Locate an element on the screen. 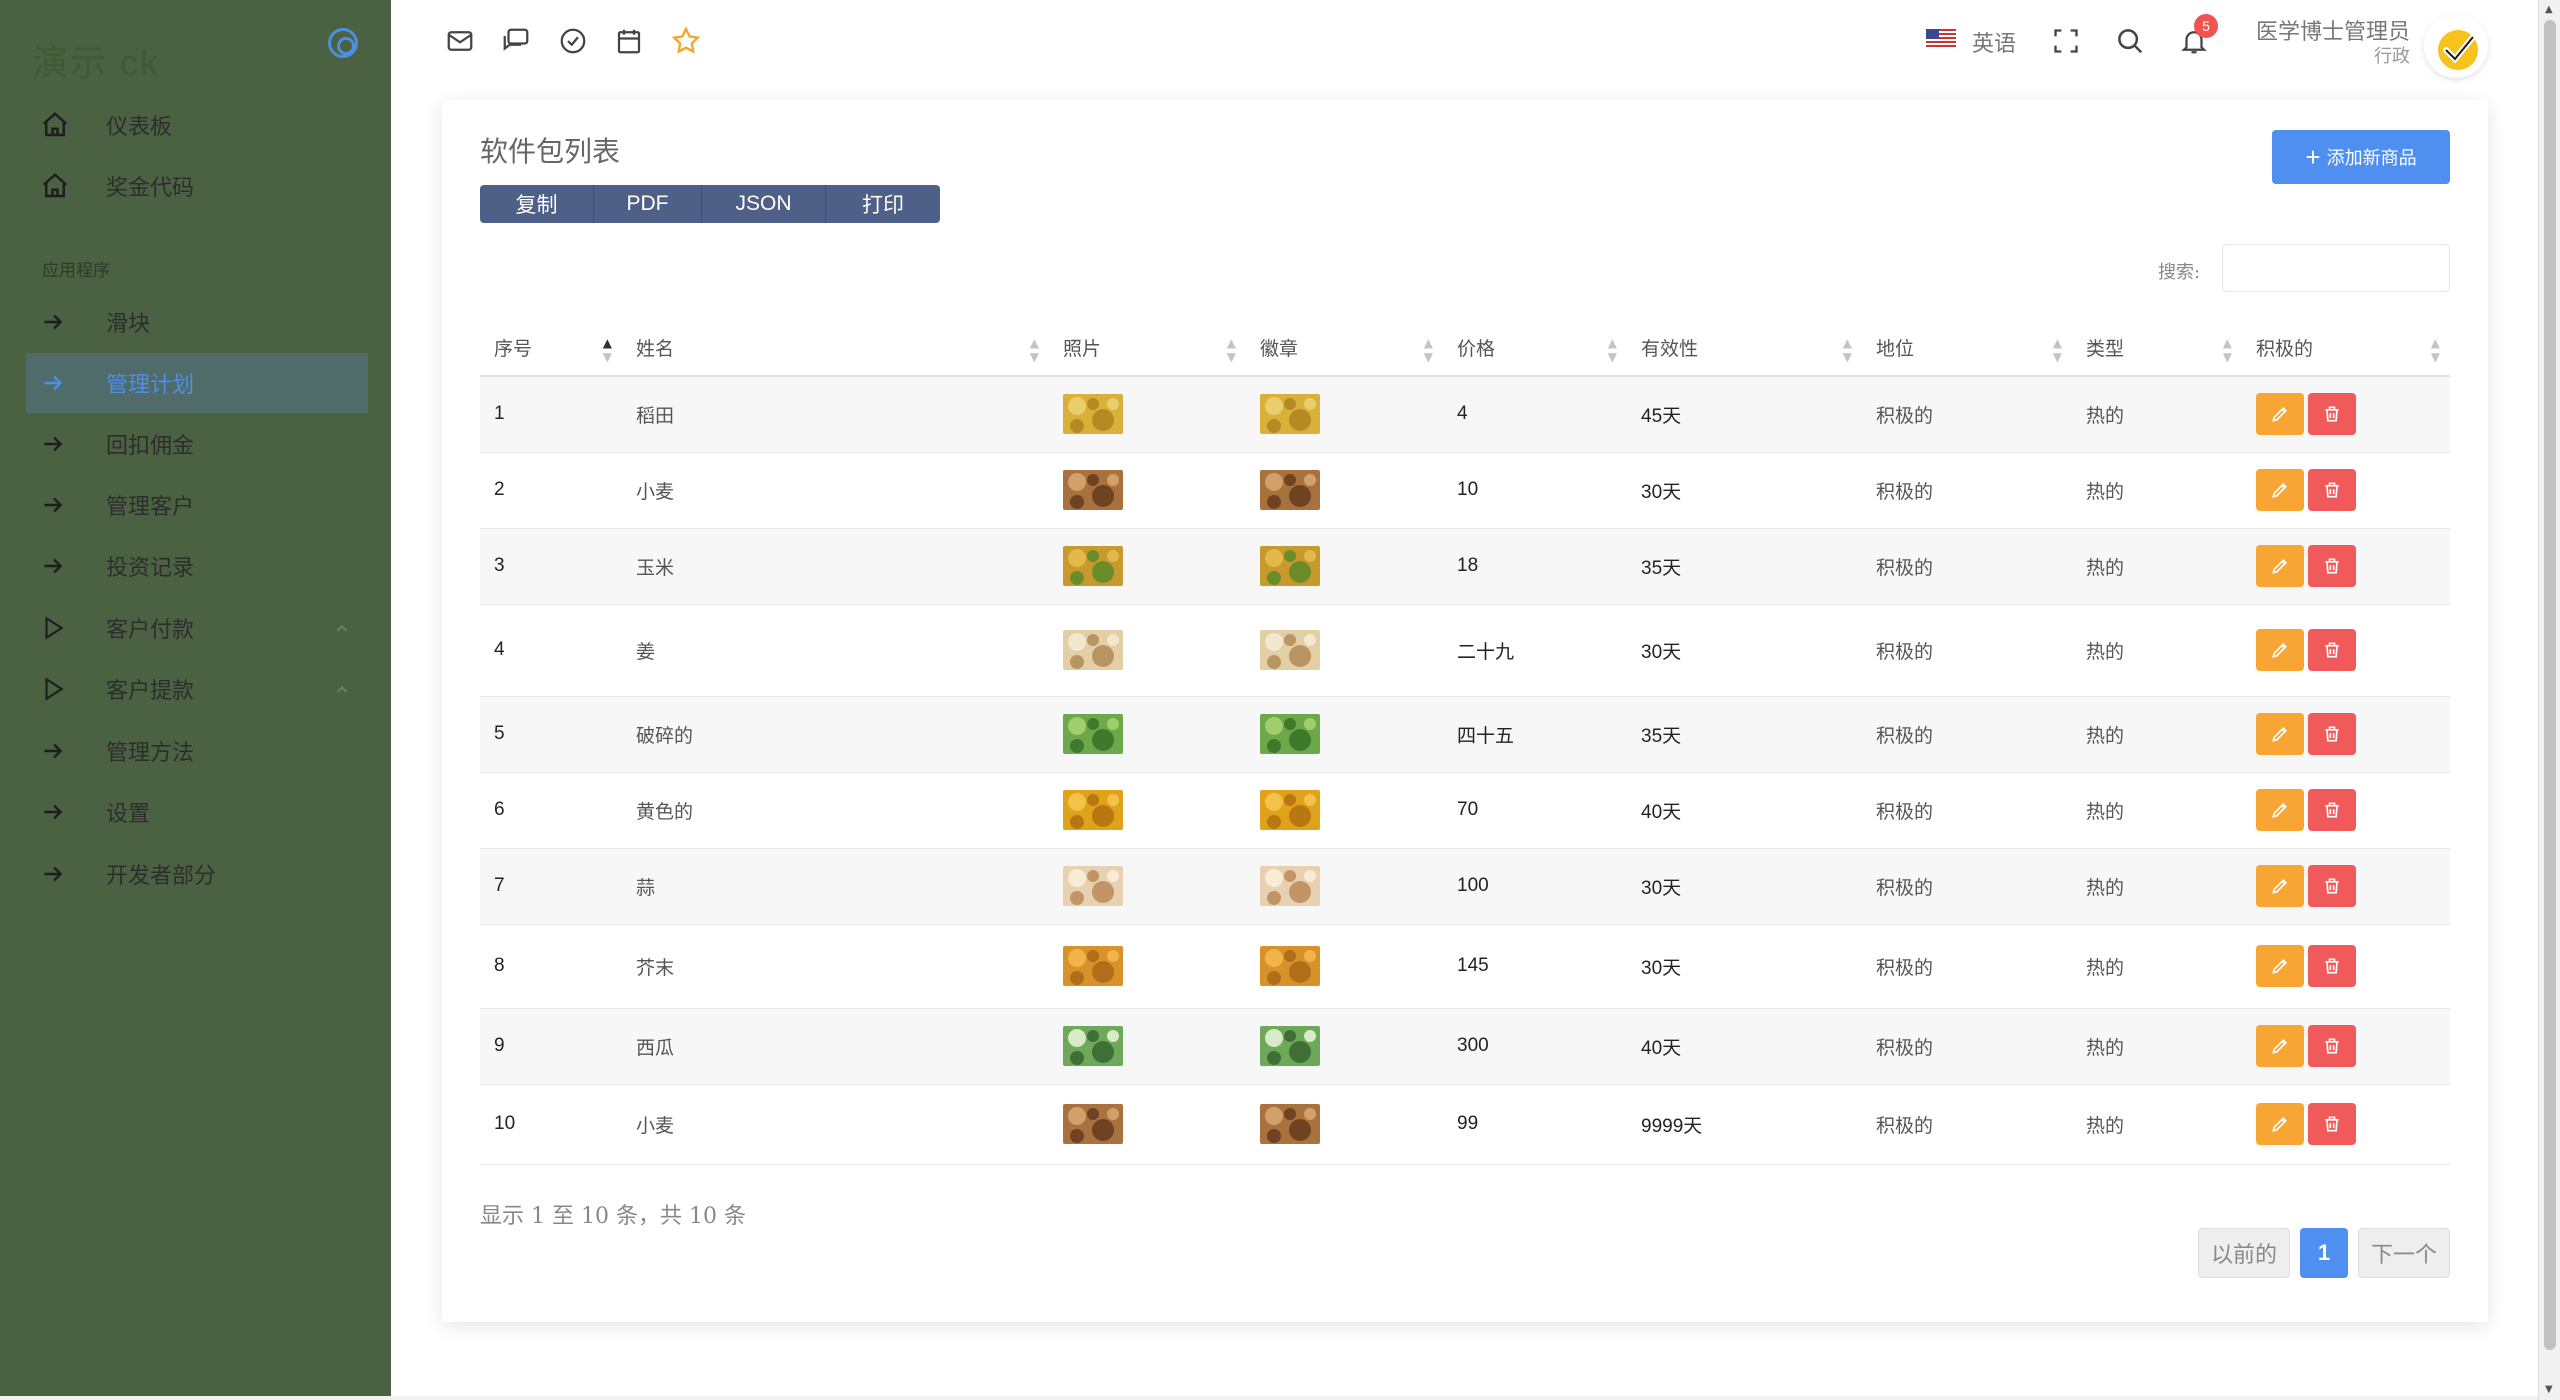 This screenshot has width=2560, height=1400. column-header-status: 地位 ▲ ▼ is located at coordinates (1967, 348).